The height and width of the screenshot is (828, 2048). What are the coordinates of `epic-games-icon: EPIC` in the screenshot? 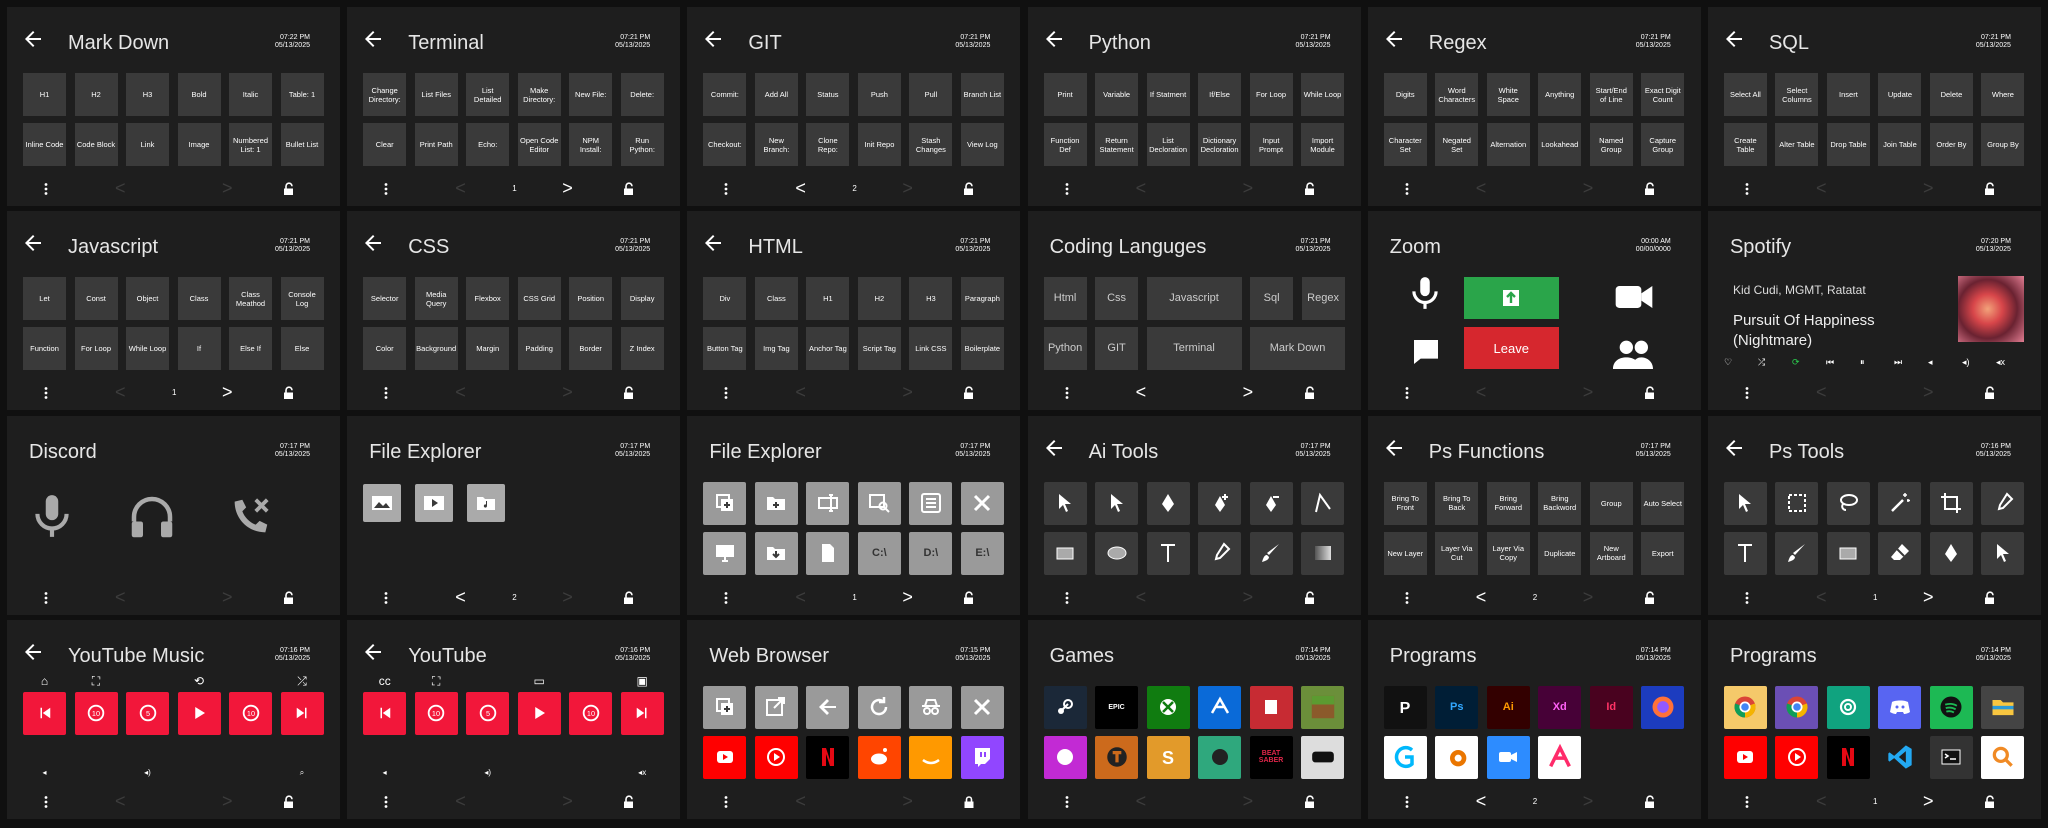 It's located at (1117, 707).